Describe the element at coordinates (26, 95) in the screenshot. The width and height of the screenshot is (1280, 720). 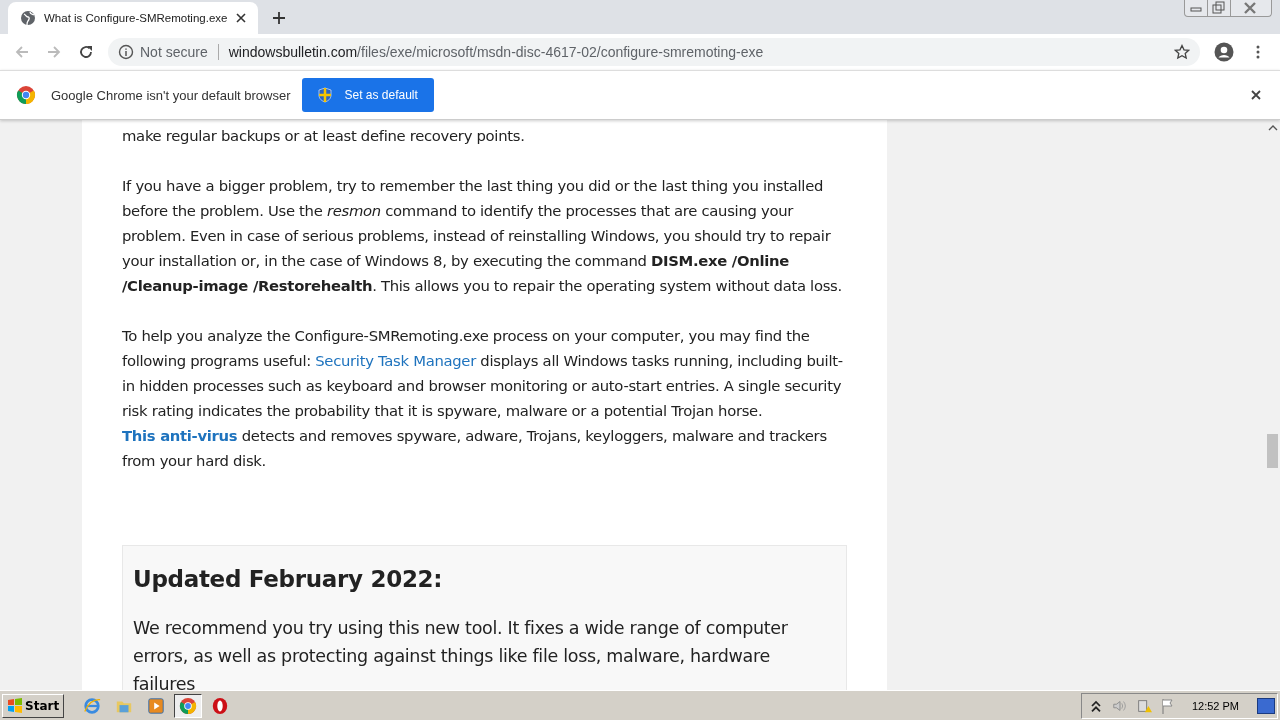
I see `chrome-logo-icon` at that location.